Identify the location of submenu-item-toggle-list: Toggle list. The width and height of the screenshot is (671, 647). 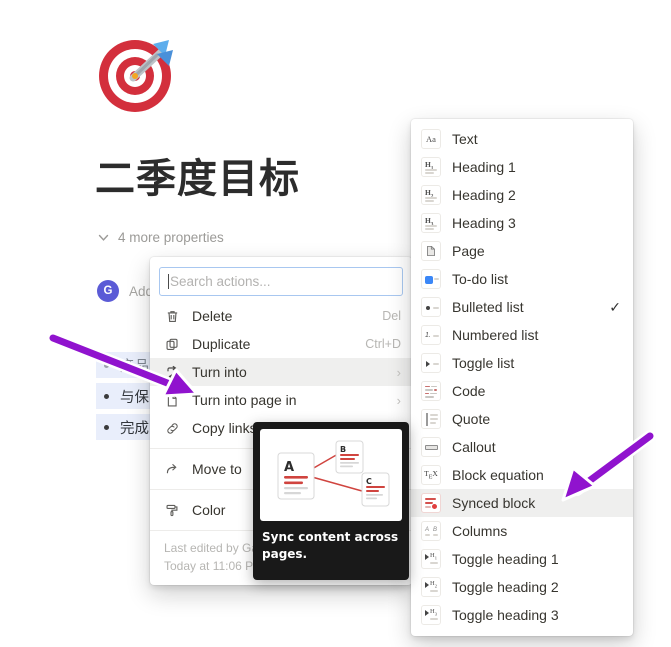
(522, 363).